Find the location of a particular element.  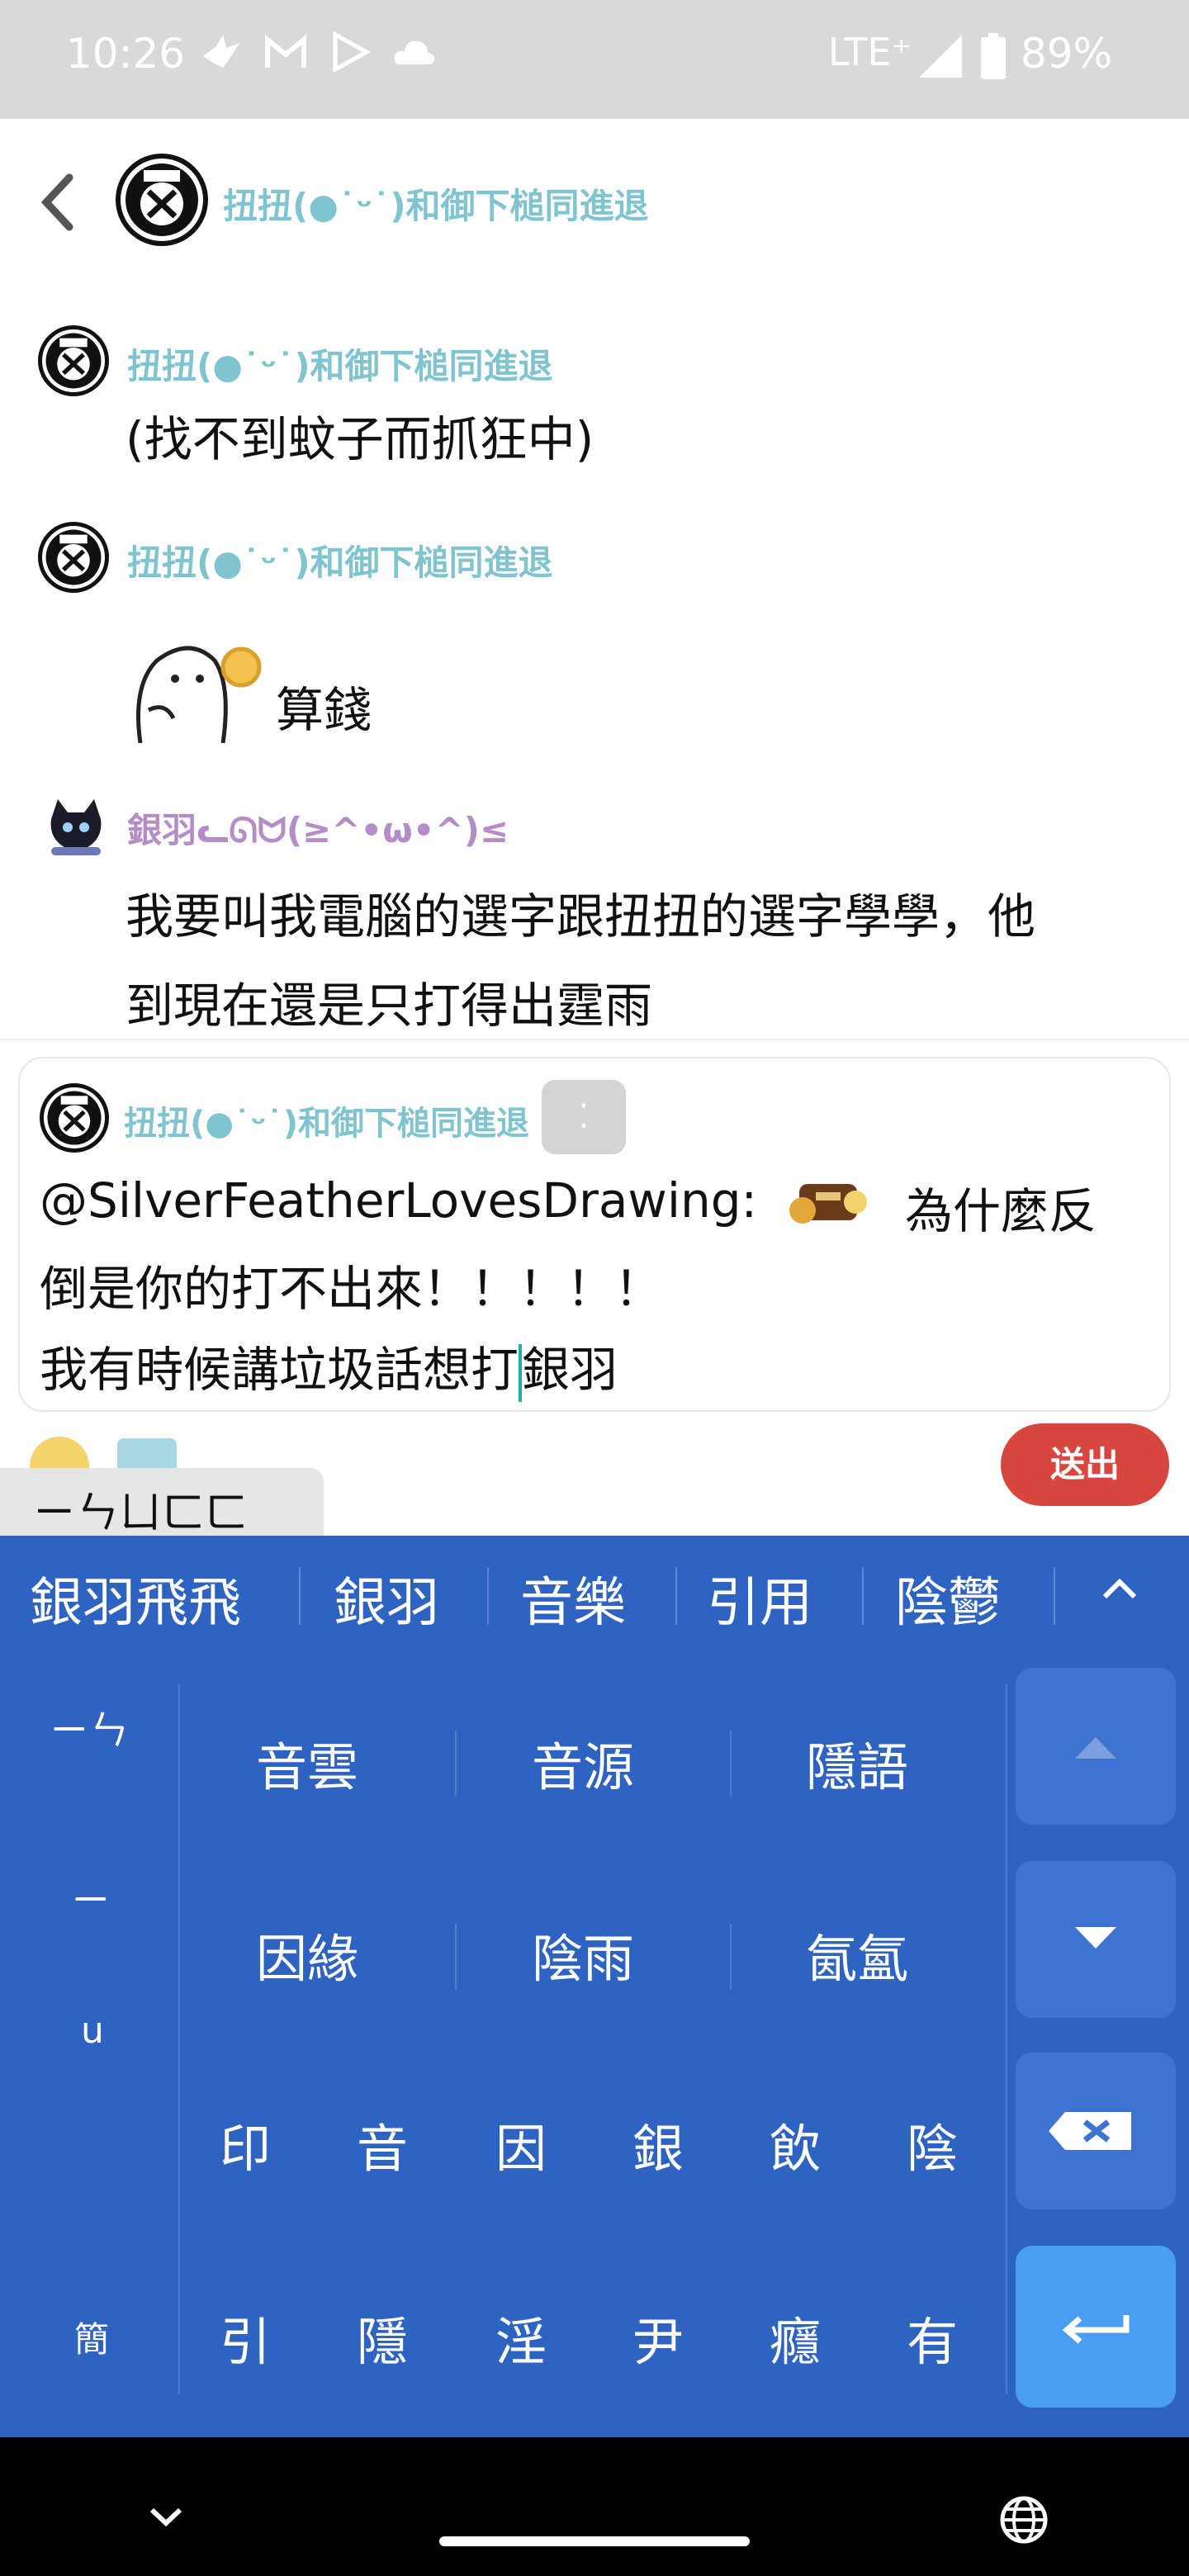

char-key: 飲 is located at coordinates (795, 2144).